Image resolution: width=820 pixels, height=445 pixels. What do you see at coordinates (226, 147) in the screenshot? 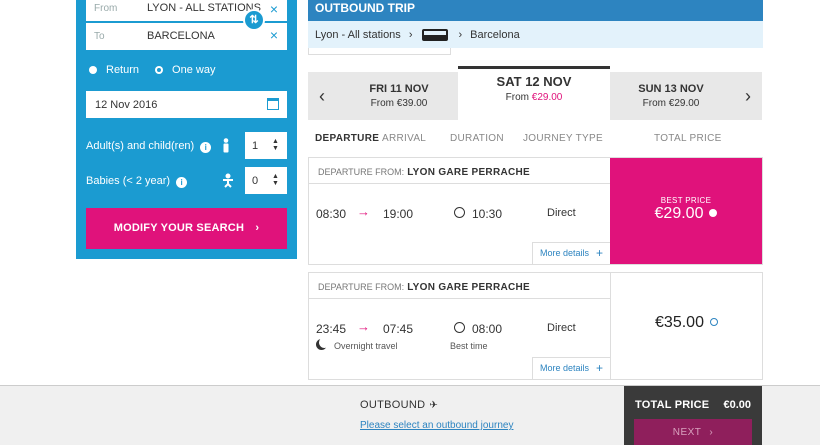
I see `adult-person-icon` at bounding box center [226, 147].